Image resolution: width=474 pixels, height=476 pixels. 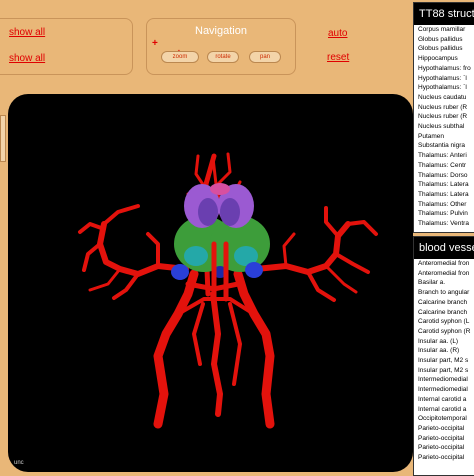 What do you see at coordinates (444, 176) in the screenshot?
I see `structure-list-item: Thalamus: Dorso` at bounding box center [444, 176].